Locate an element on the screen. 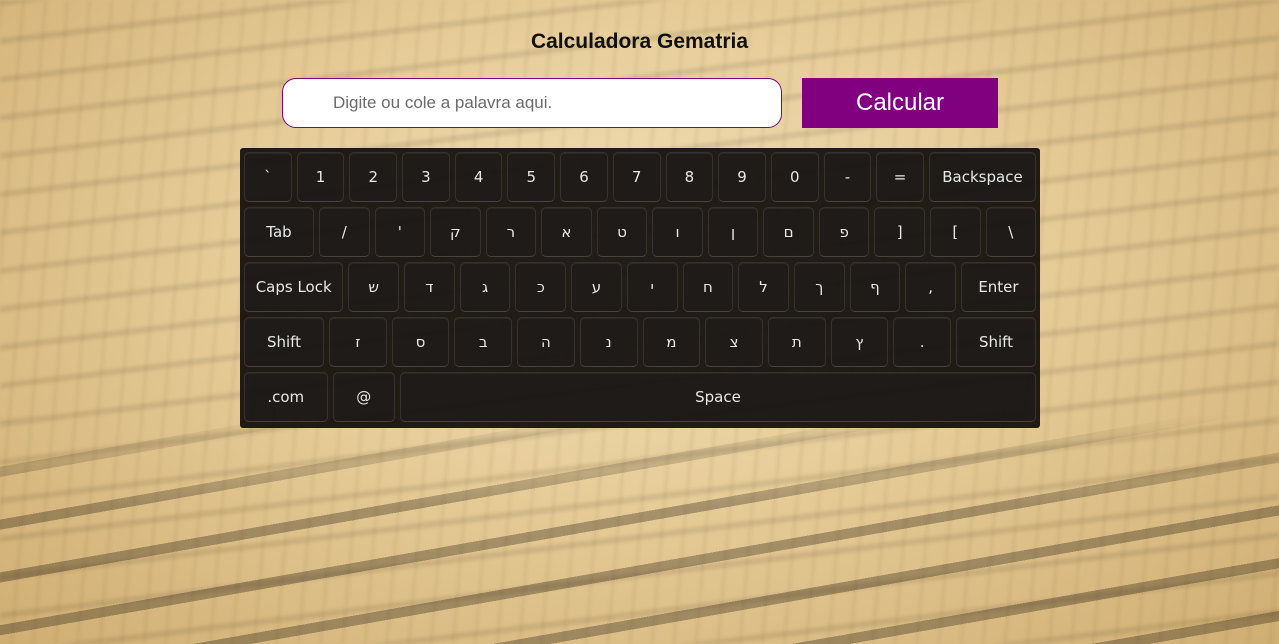  key-r1-10: פ is located at coordinates (844, 232).